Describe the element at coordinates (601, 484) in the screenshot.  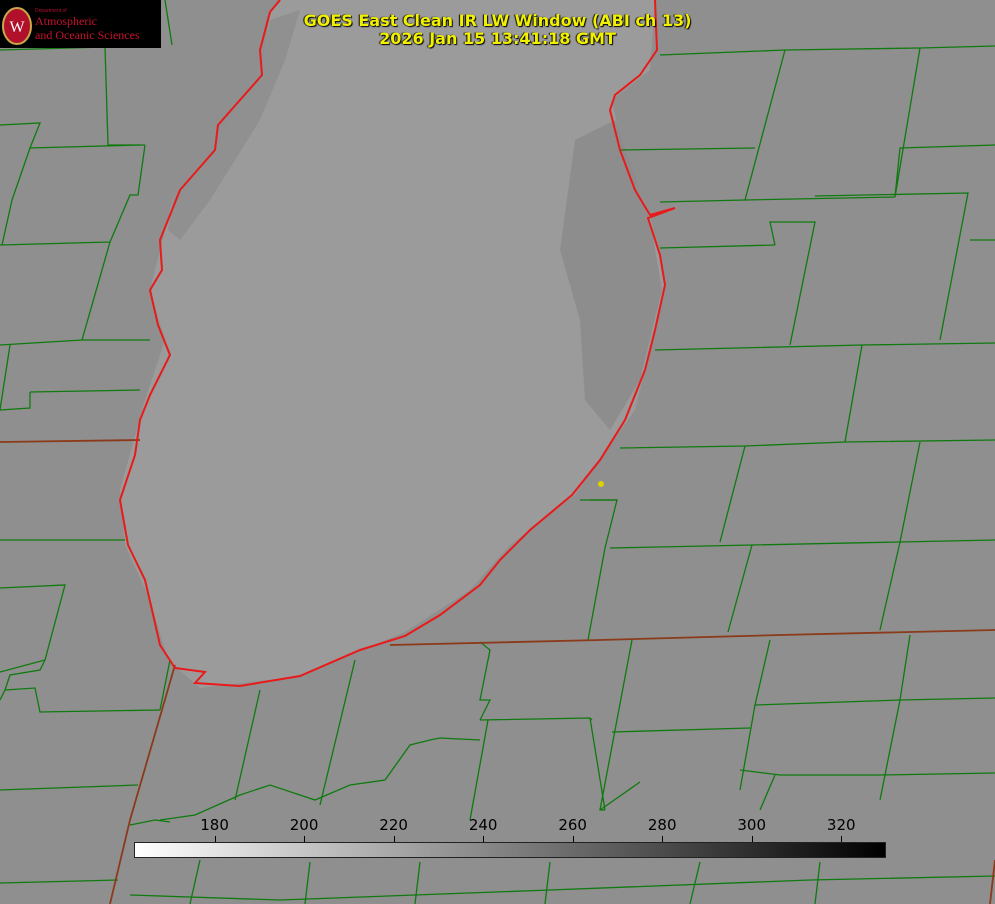
I see `location-marker` at that location.